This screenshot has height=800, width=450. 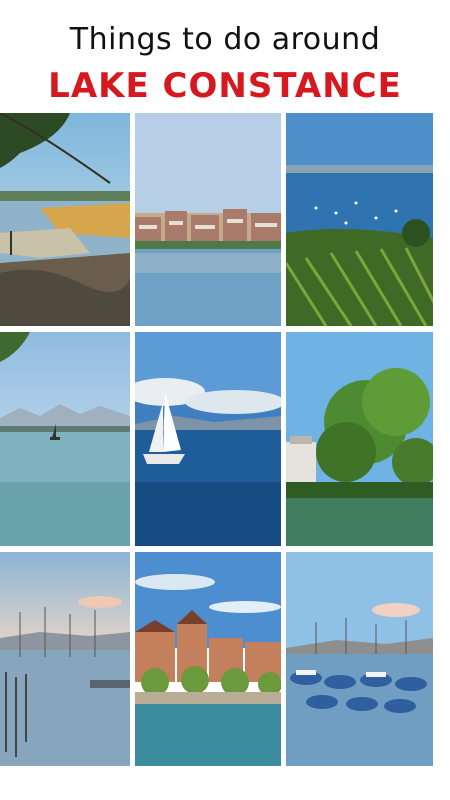 What do you see at coordinates (225, 86) in the screenshot?
I see `title-line-2: LAKE CONSTANCE` at bounding box center [225, 86].